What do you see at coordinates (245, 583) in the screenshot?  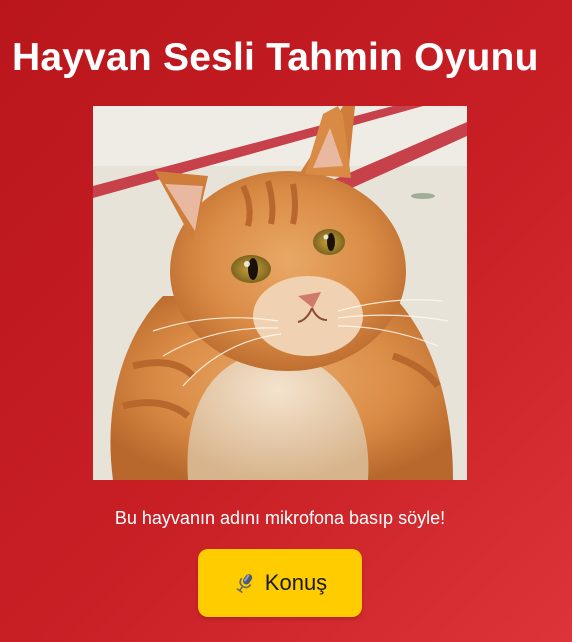 I see `microphone-icon` at bounding box center [245, 583].